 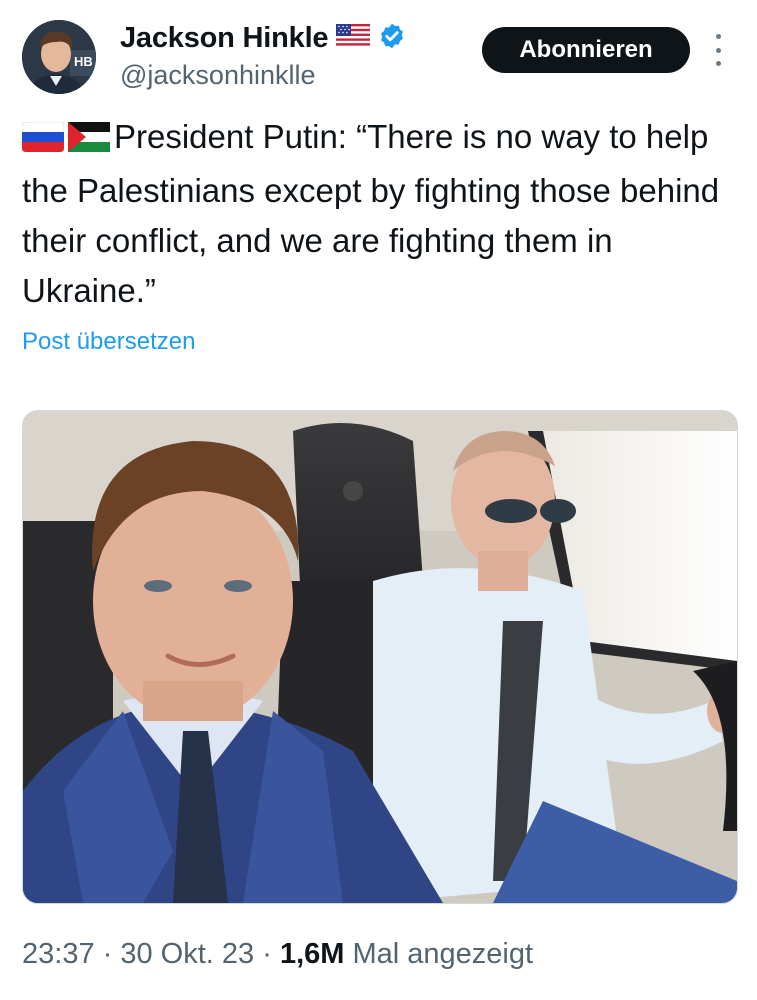 I want to click on verified-badge-icon, so click(x=392, y=38).